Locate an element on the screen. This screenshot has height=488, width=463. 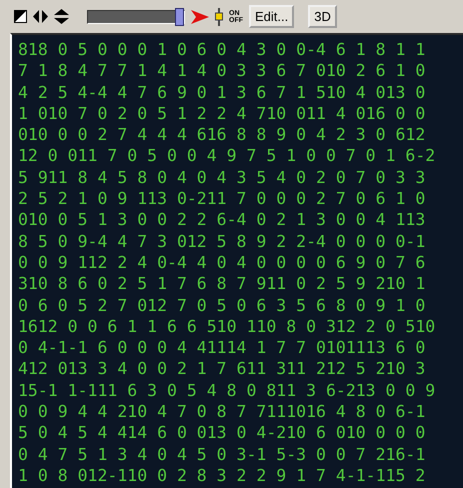
number-row-text: 15-1 1-111 6 3 0 5 4 8 0 811 3 6-213 0 0 9 is located at coordinates (227, 391).